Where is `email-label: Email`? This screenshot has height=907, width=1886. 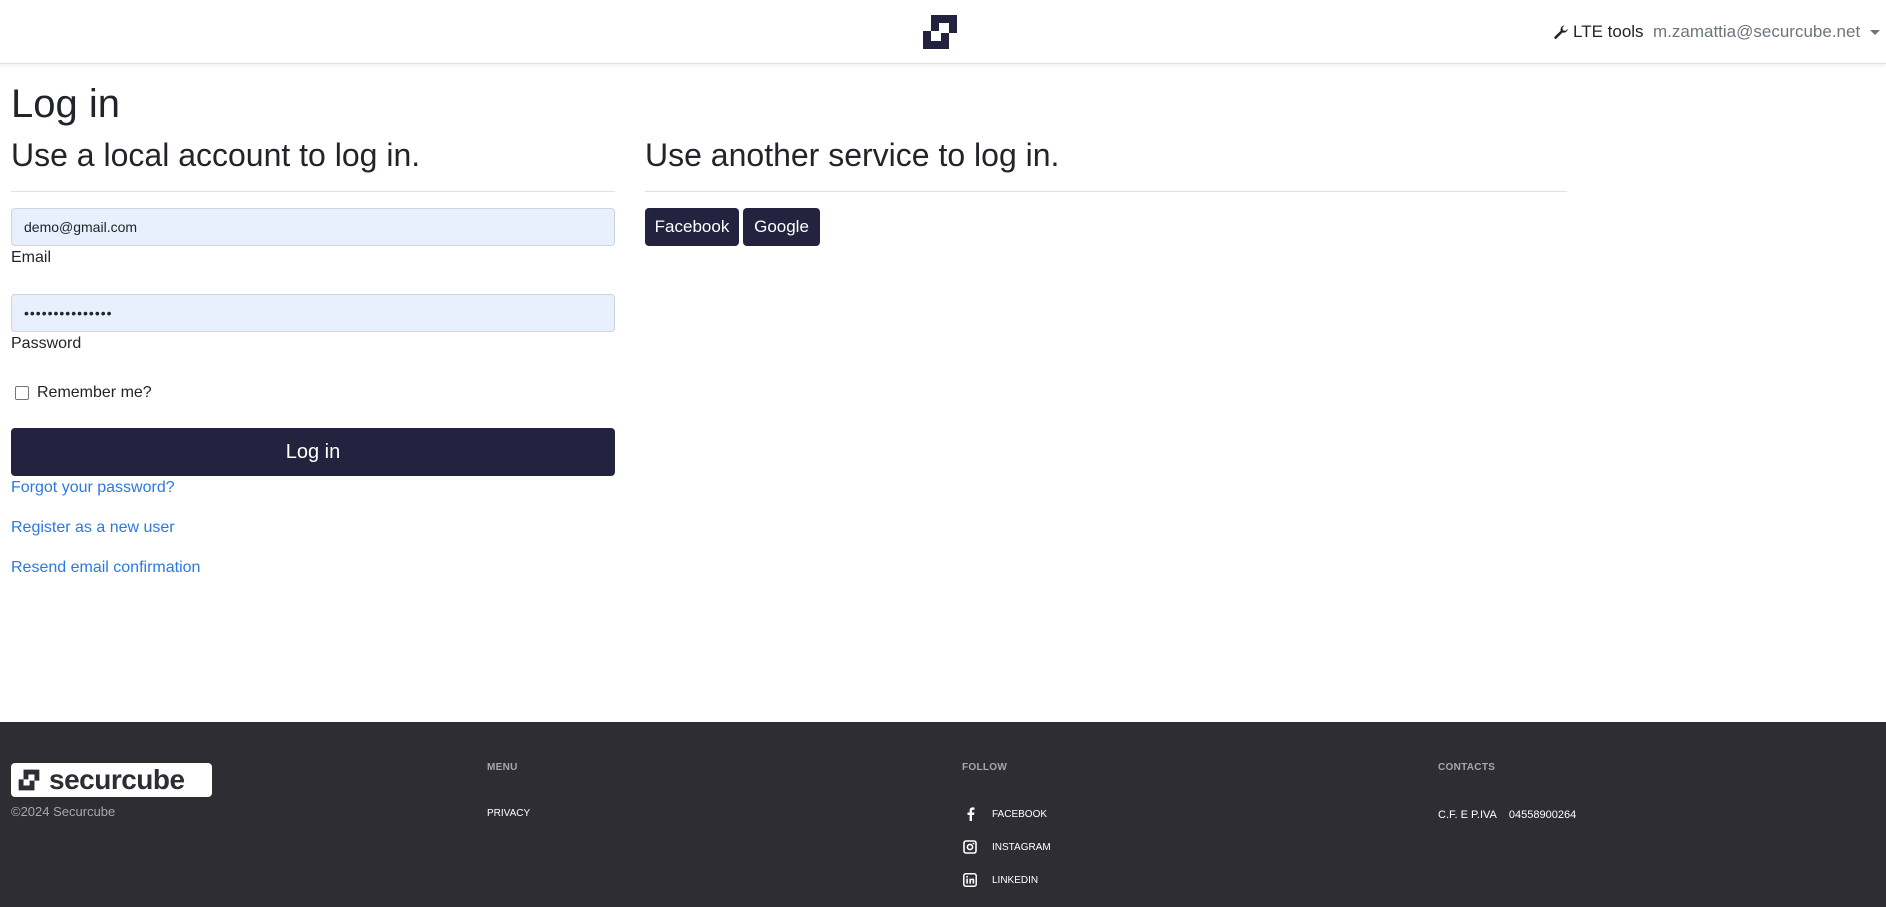 email-label: Email is located at coordinates (31, 257).